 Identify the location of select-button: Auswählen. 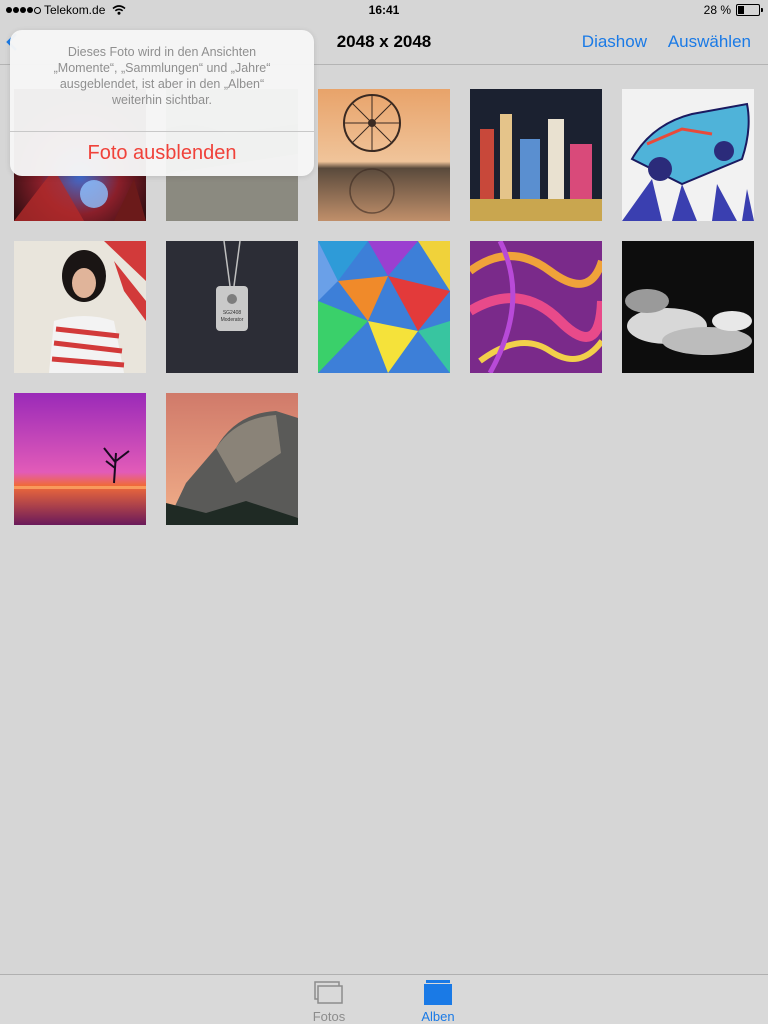
(709, 42).